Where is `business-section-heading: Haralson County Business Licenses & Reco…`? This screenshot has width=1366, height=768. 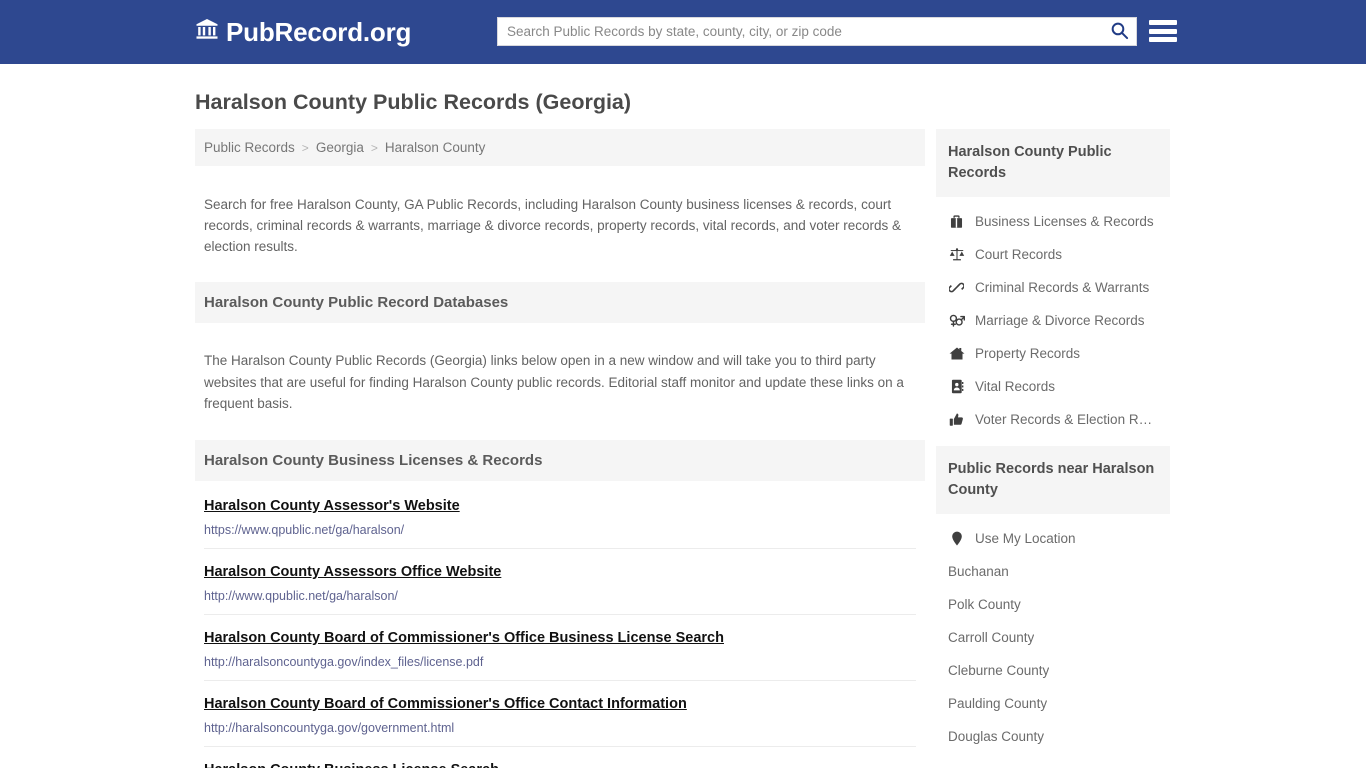
business-section-heading: Haralson County Business Licenses & Reco… is located at coordinates (560, 460).